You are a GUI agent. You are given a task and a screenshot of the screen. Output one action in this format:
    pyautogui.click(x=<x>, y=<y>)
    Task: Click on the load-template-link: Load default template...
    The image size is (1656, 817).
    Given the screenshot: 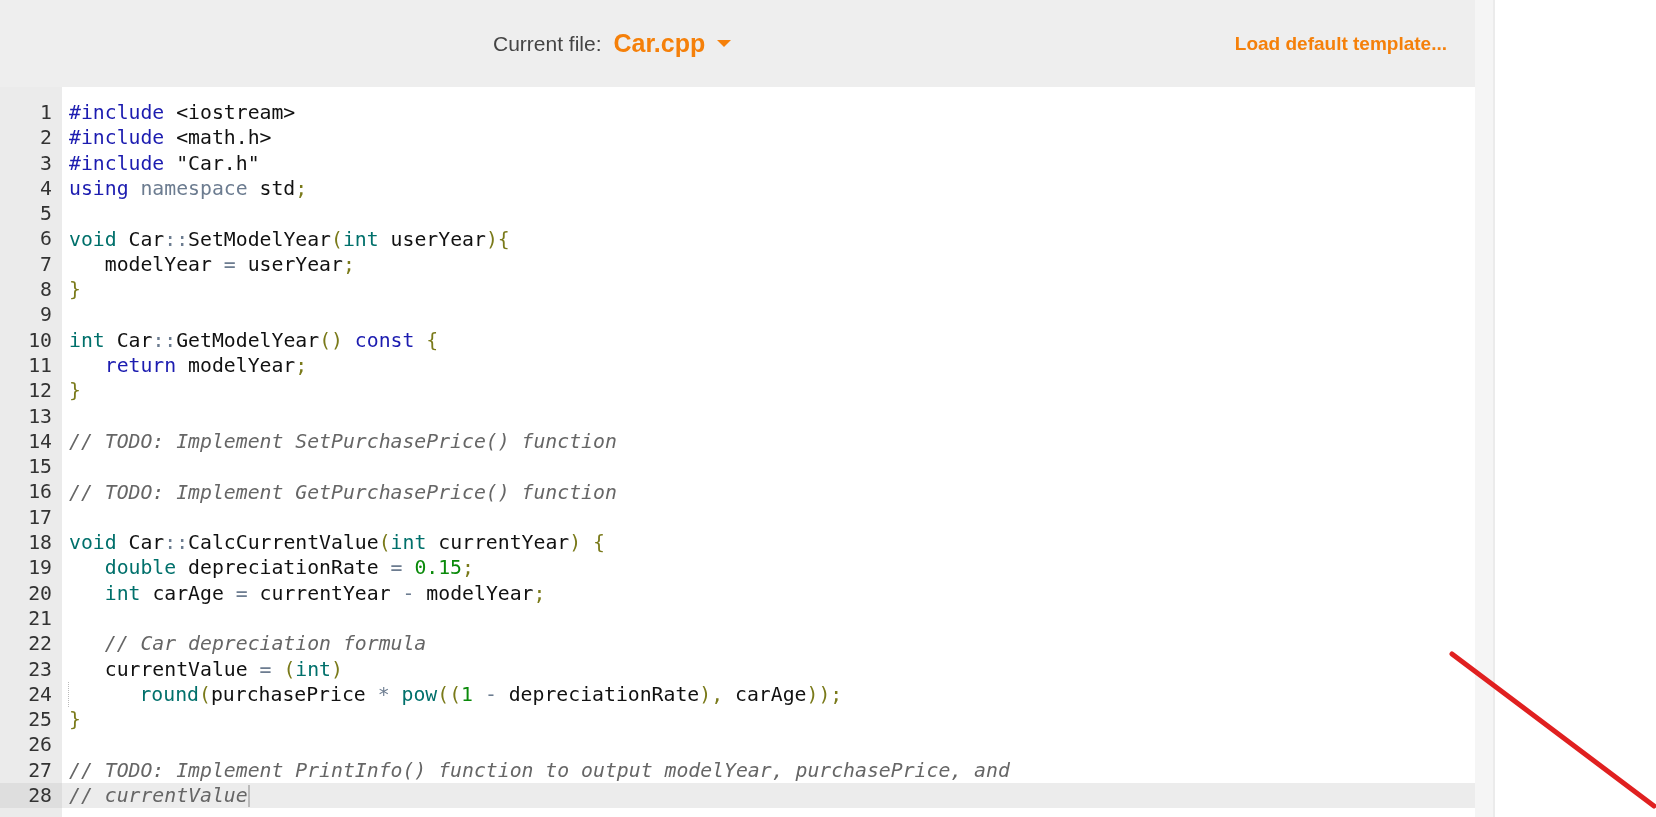 What is the action you would take?
    pyautogui.click(x=1340, y=43)
    